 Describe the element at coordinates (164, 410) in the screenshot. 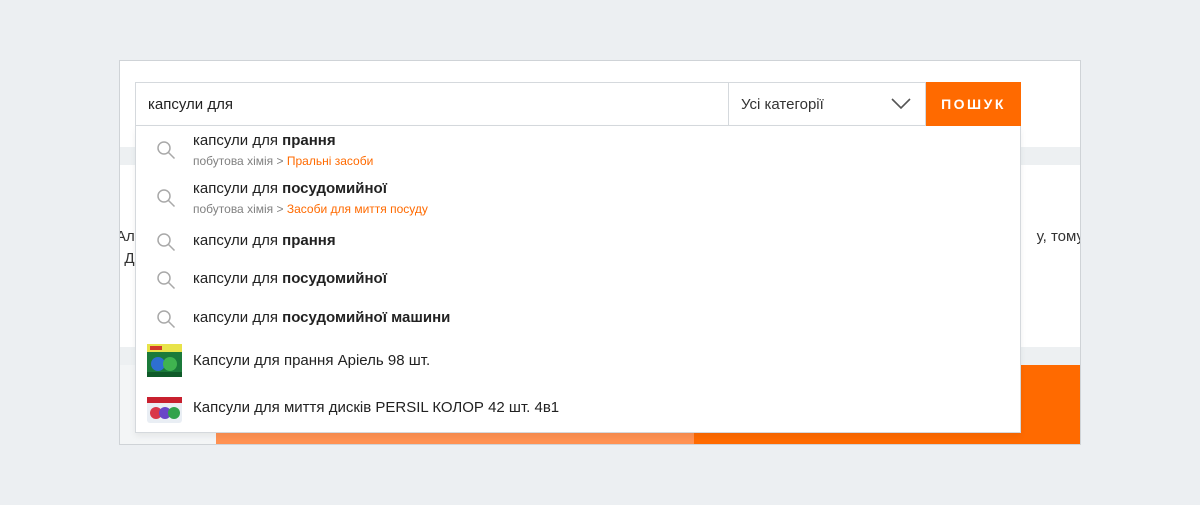

I see `persil-product-thumbnail` at that location.